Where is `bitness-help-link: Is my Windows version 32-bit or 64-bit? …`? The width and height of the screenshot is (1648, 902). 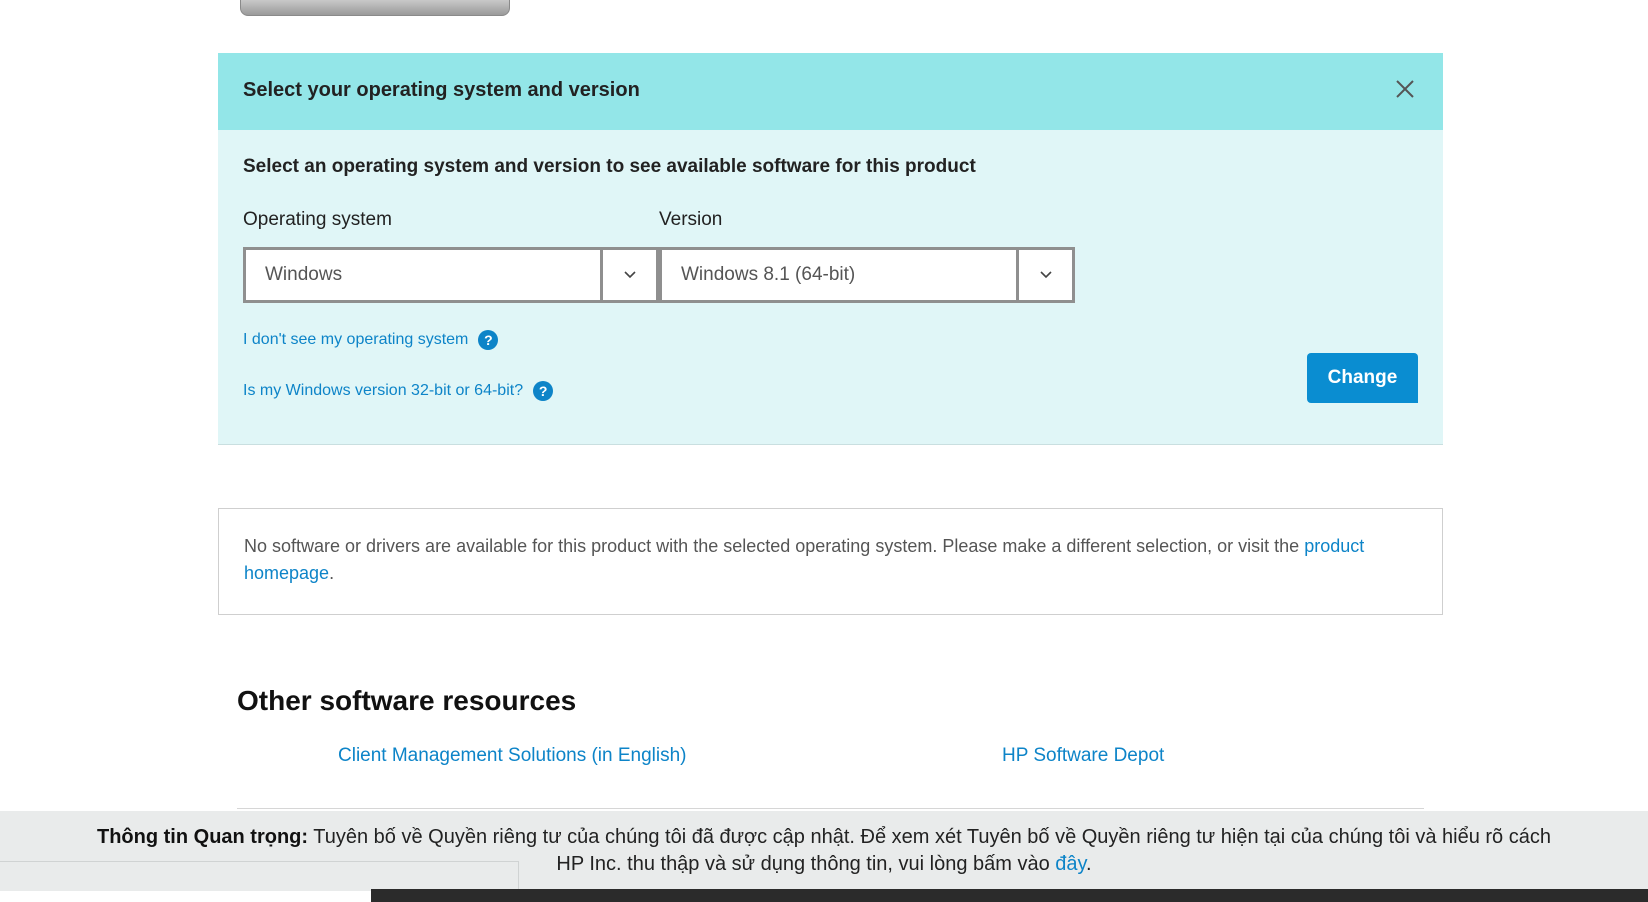
bitness-help-link: Is my Windows version 32-bit or 64-bit? … is located at coordinates (398, 391).